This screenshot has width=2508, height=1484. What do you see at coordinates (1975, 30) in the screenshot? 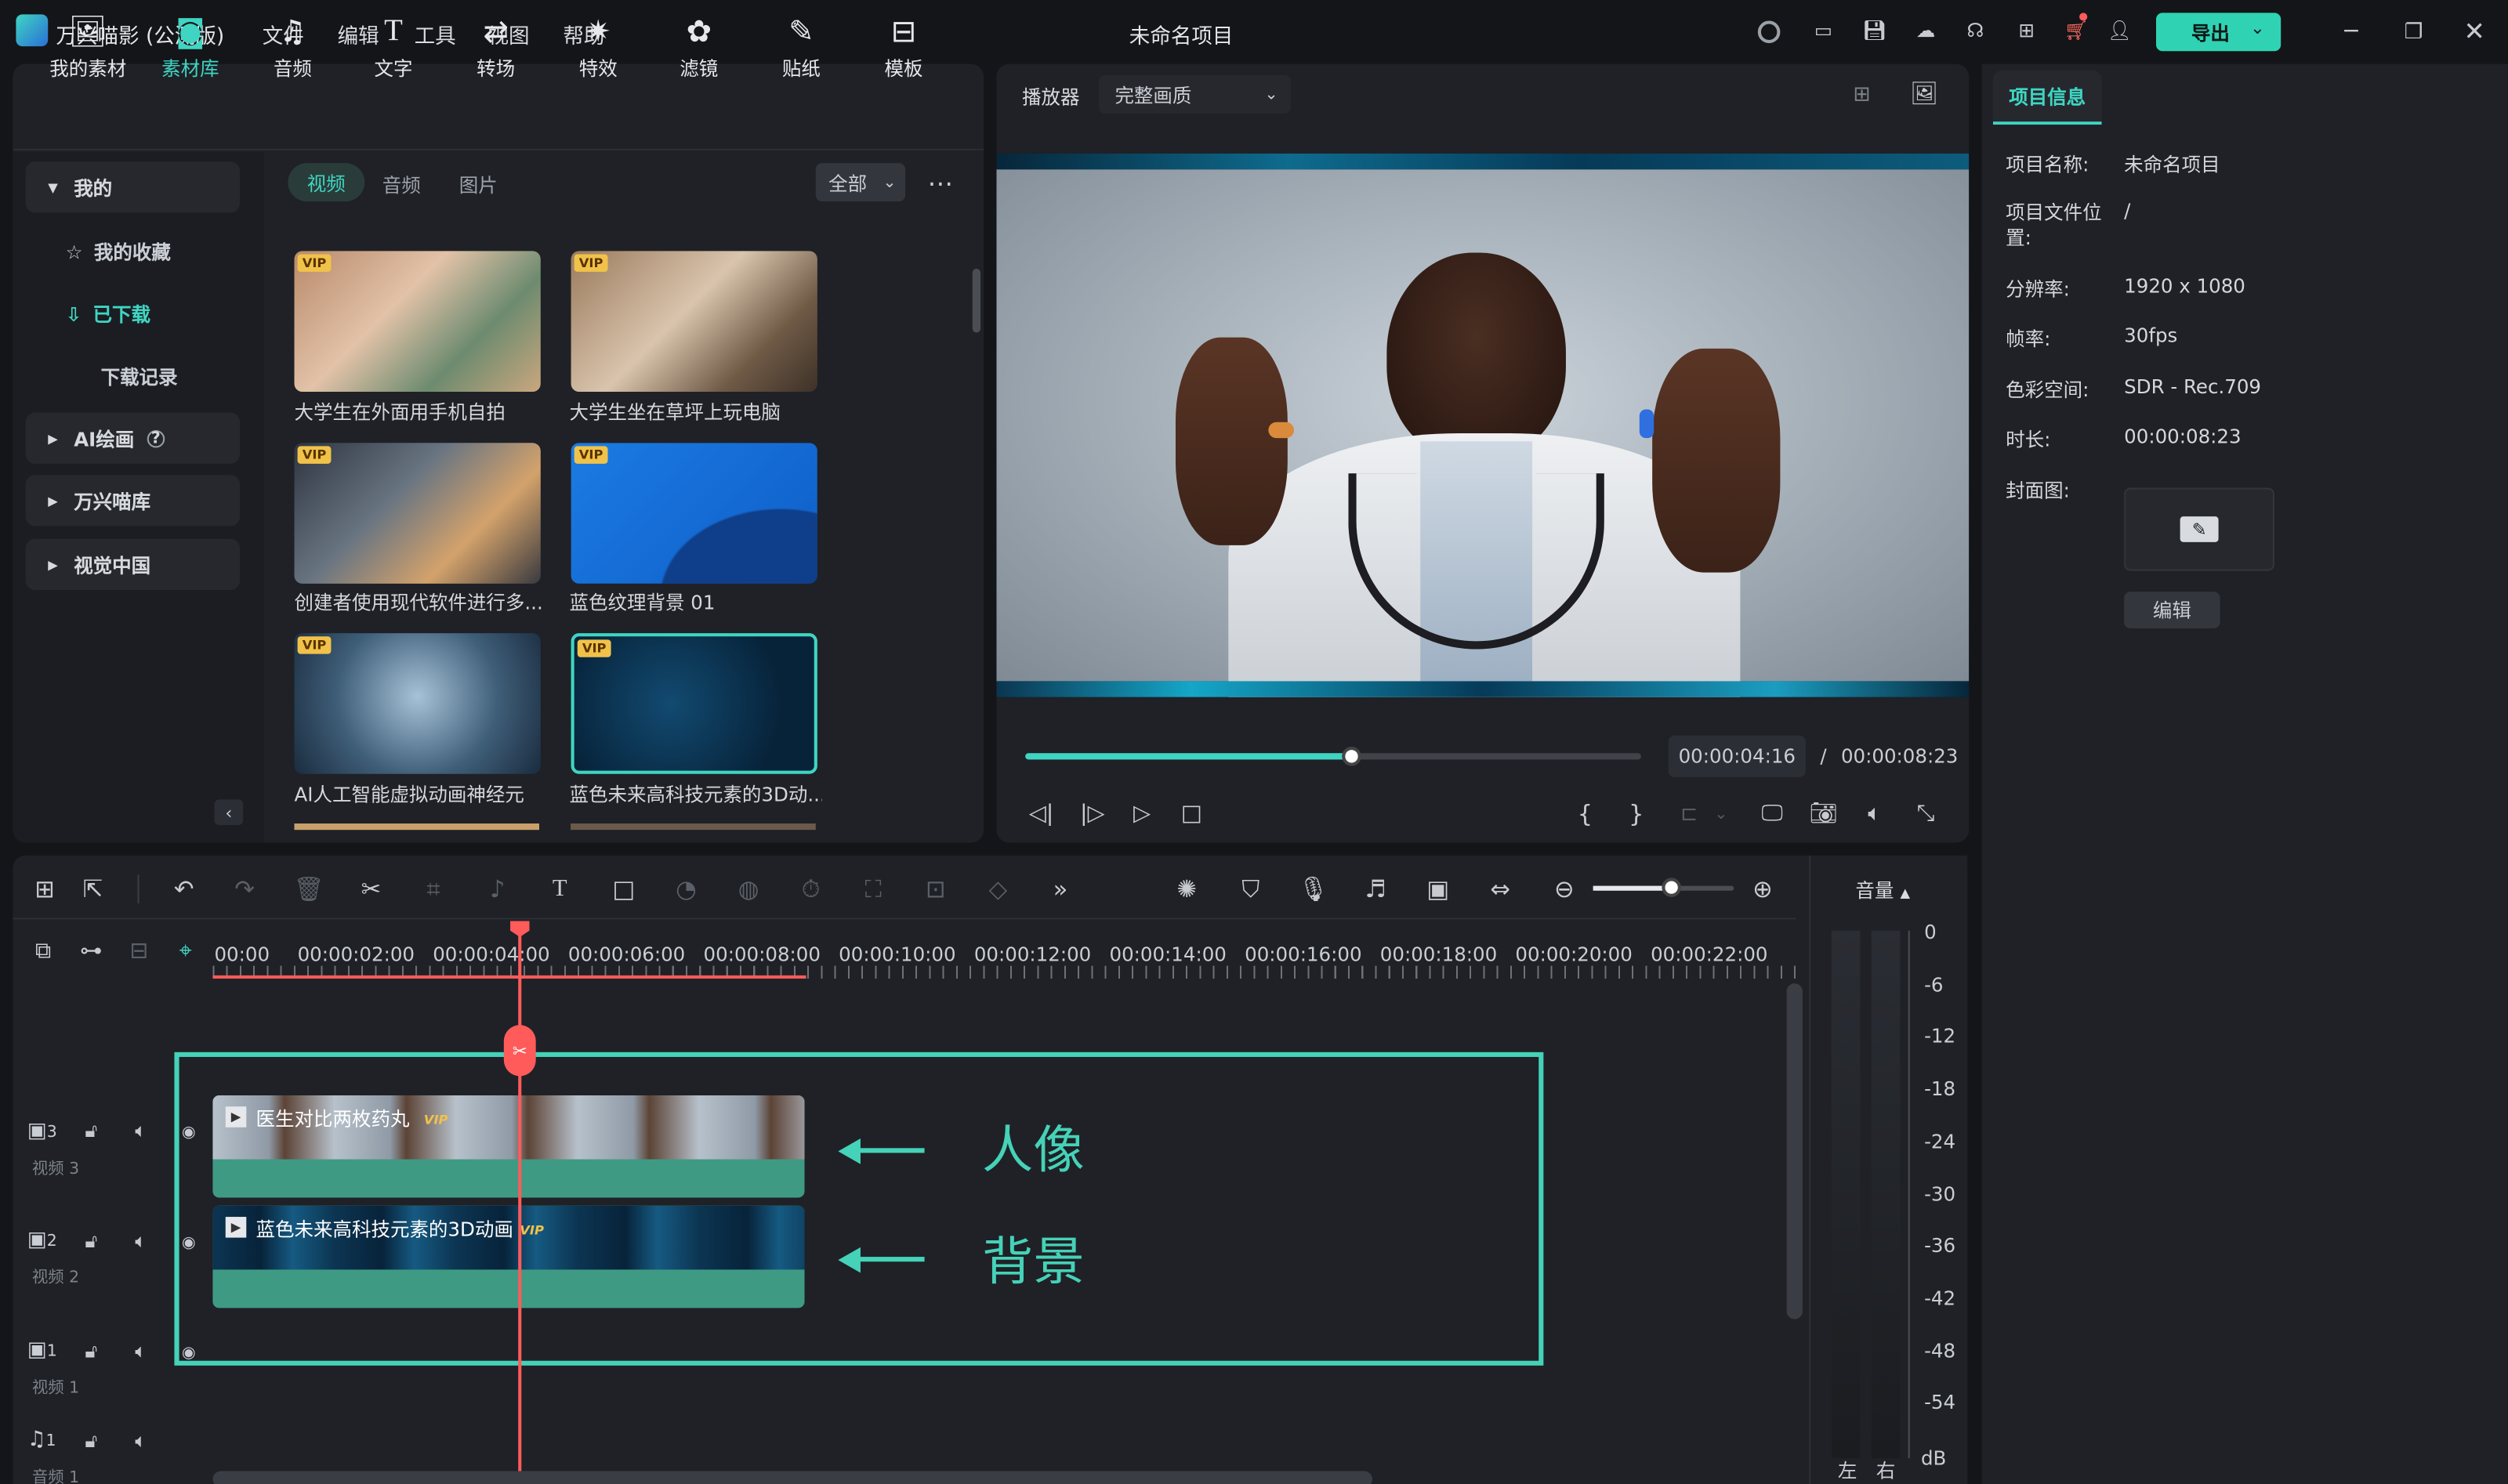
I see `headset-icon: ☊` at bounding box center [1975, 30].